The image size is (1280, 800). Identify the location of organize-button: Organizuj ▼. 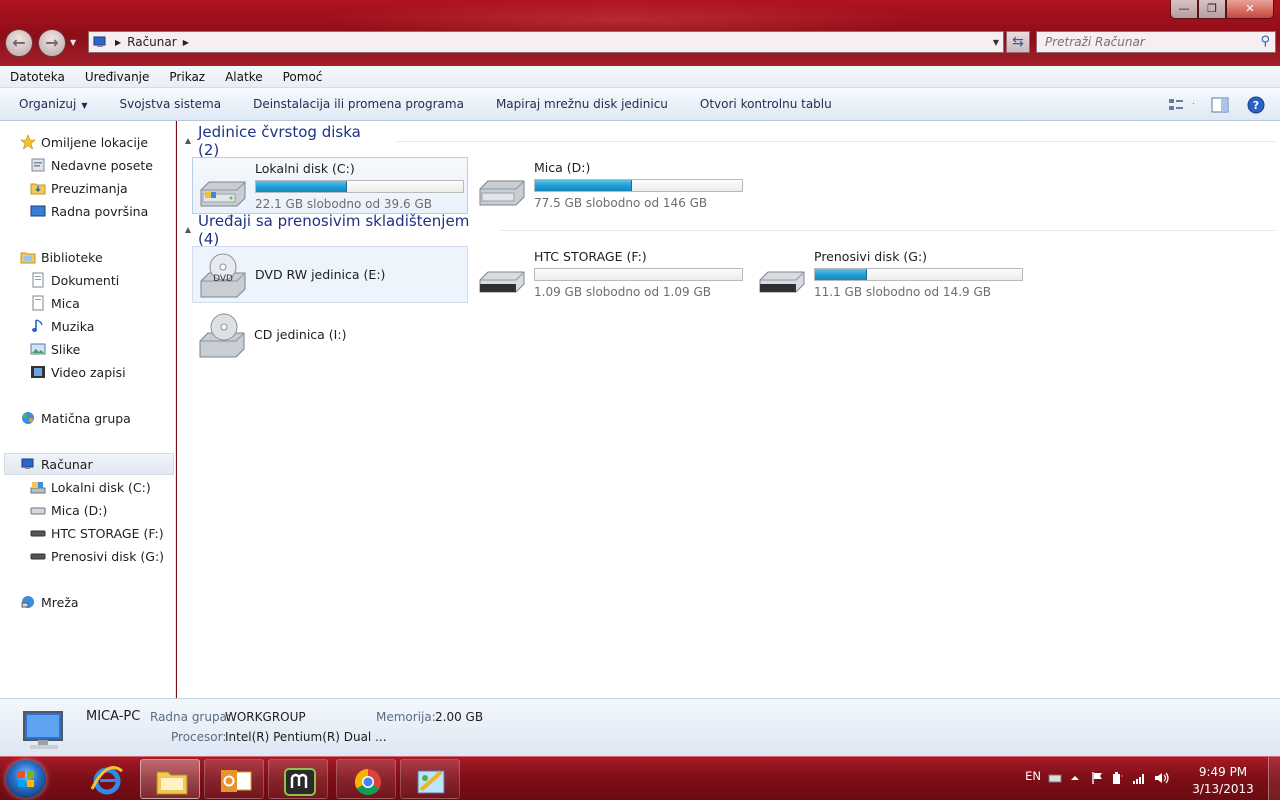
(53, 104).